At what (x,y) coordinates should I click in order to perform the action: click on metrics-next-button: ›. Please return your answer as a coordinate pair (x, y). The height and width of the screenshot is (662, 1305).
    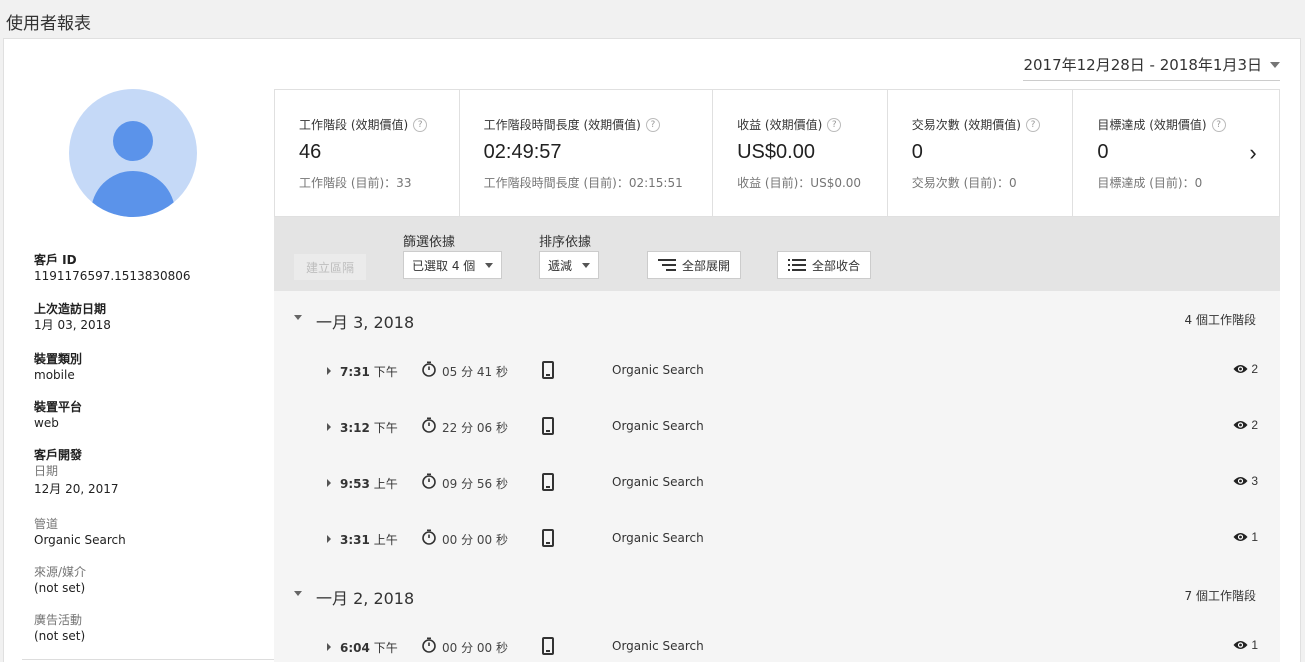
    Looking at the image, I should click on (1253, 153).